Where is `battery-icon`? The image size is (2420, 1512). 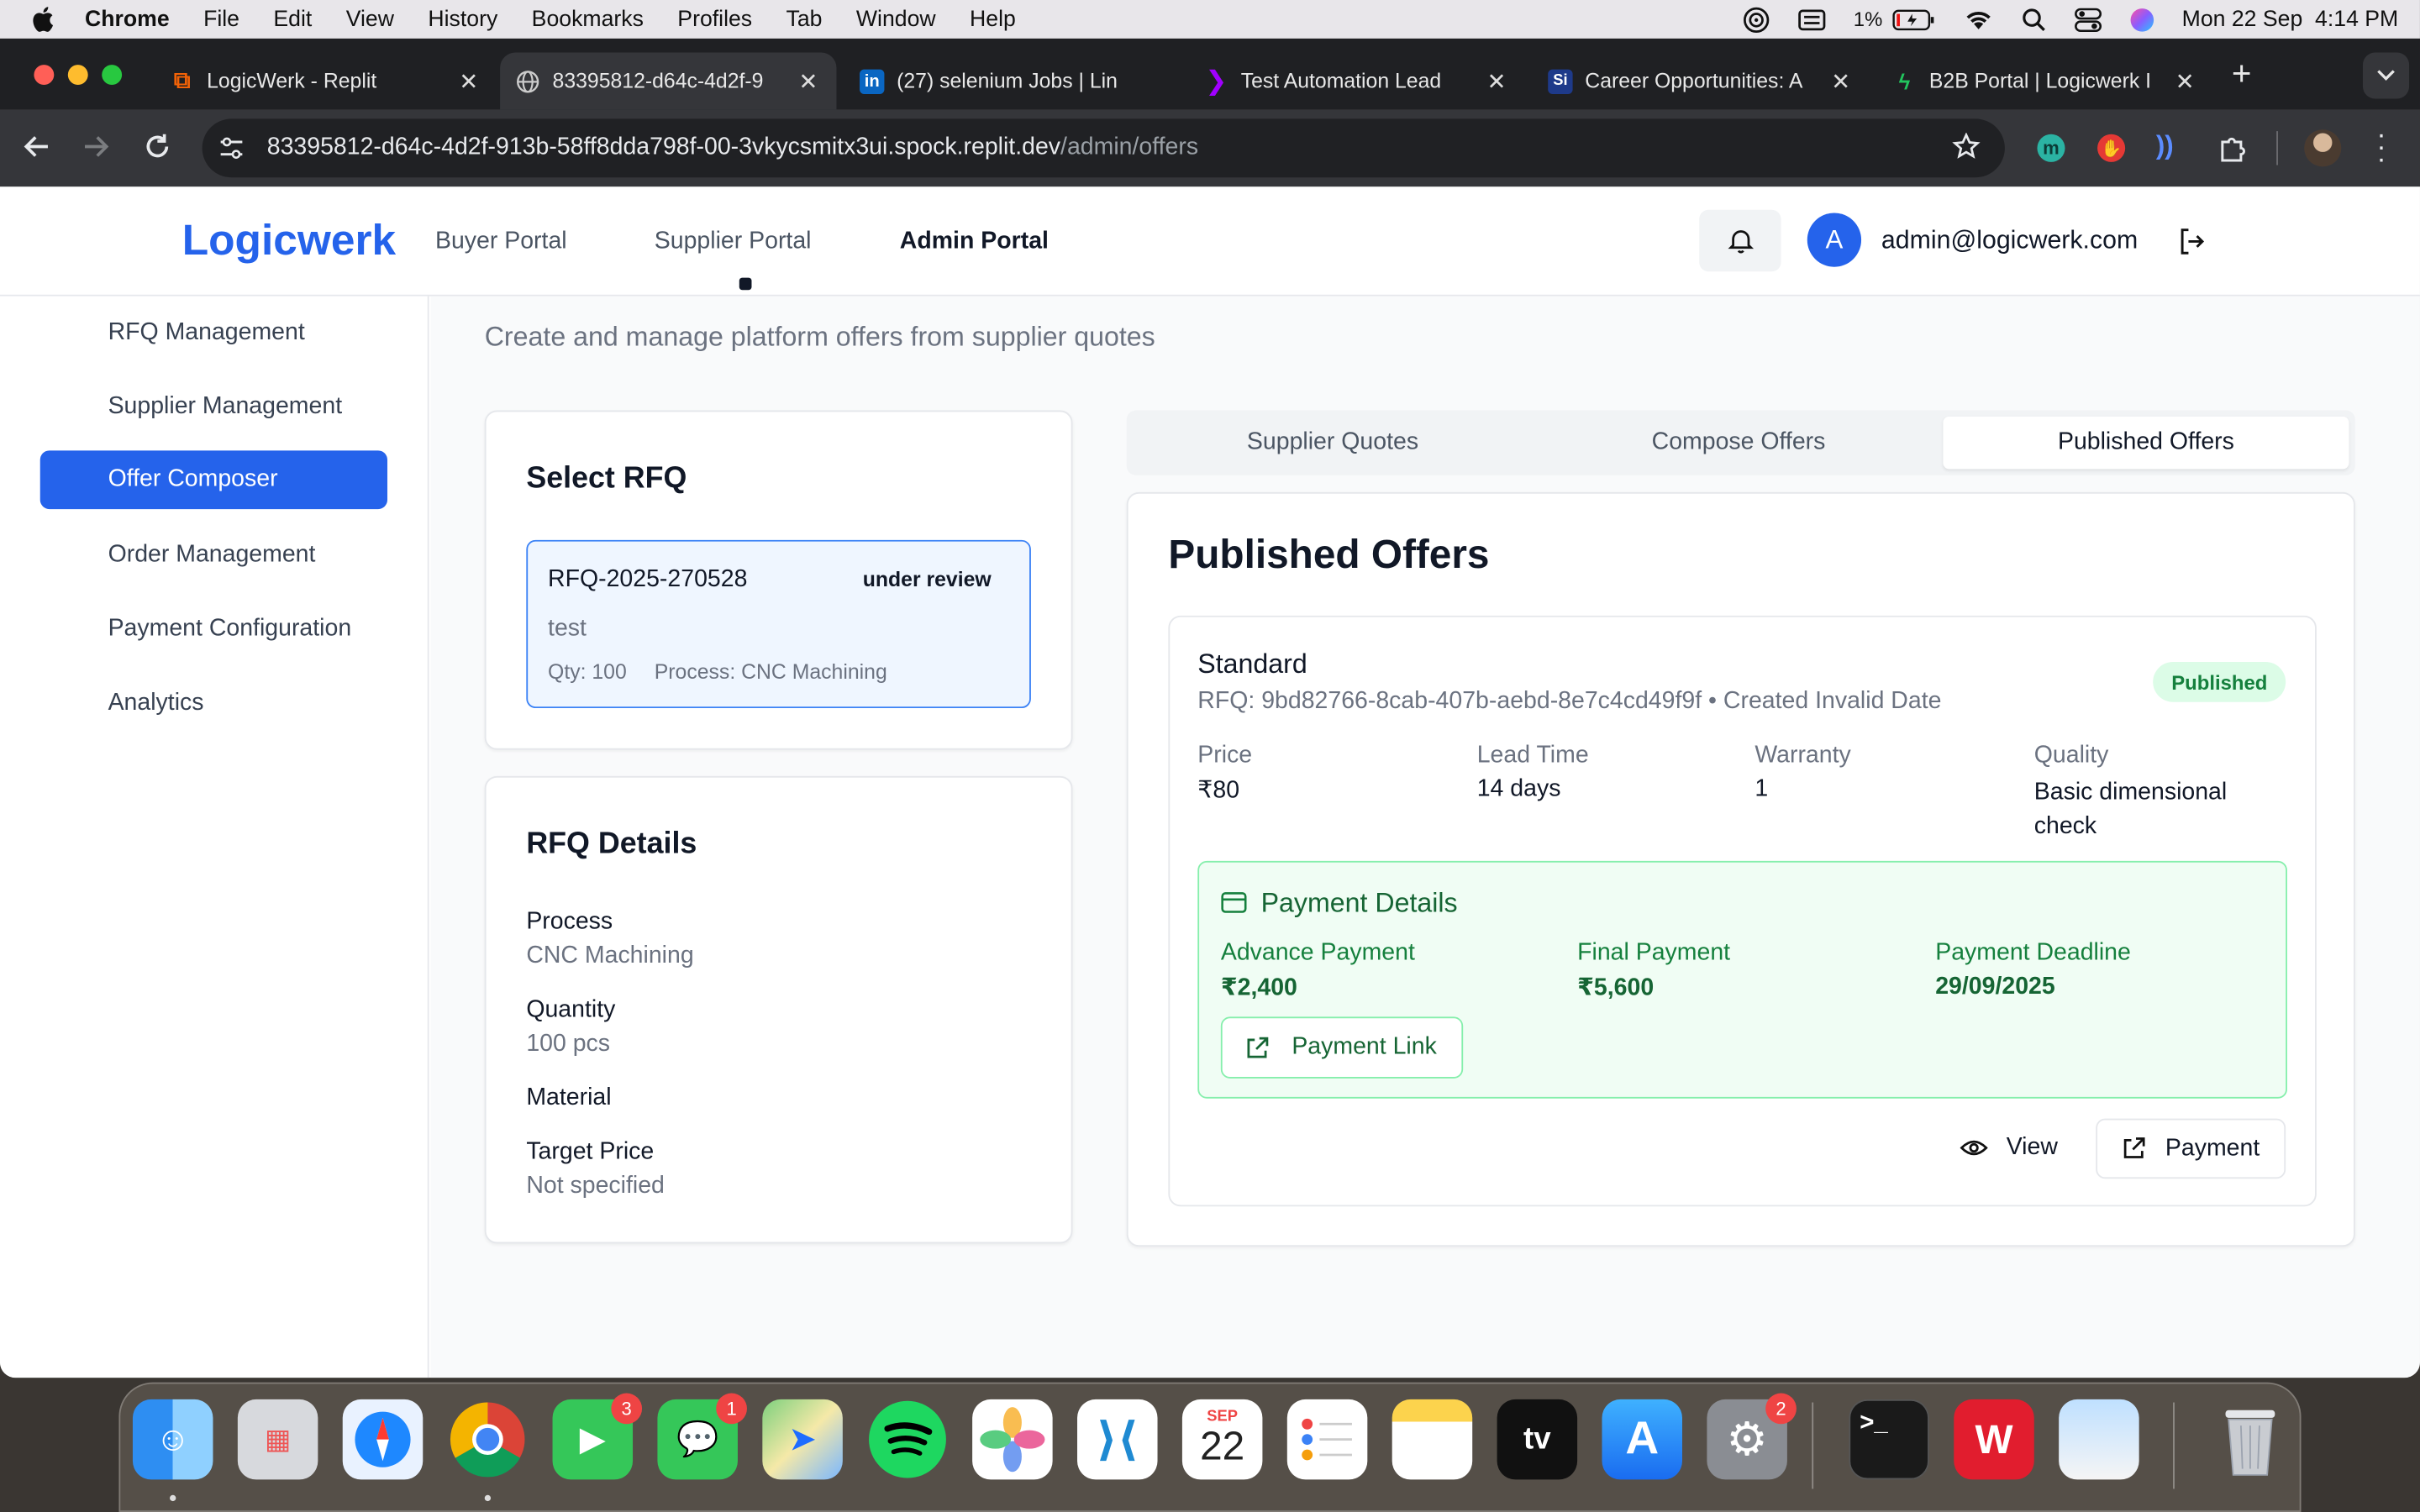
battery-icon is located at coordinates (1913, 19).